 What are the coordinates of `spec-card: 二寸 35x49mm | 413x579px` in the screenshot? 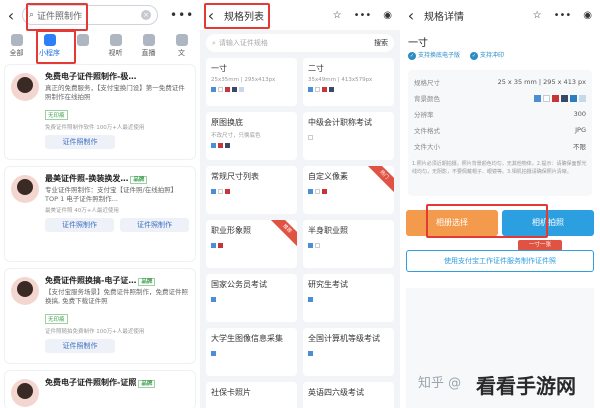 It's located at (348, 82).